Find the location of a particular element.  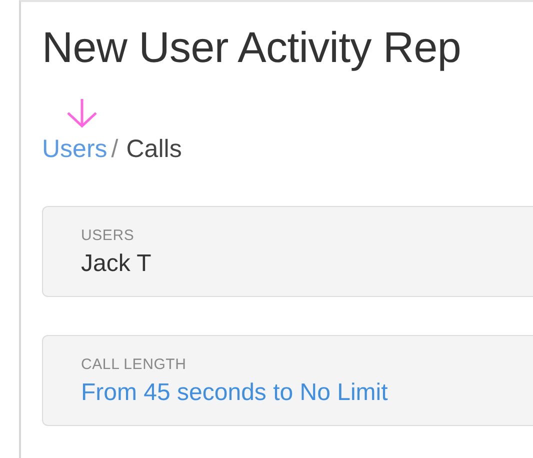

breadcrumb-current: Calls is located at coordinates (154, 149).